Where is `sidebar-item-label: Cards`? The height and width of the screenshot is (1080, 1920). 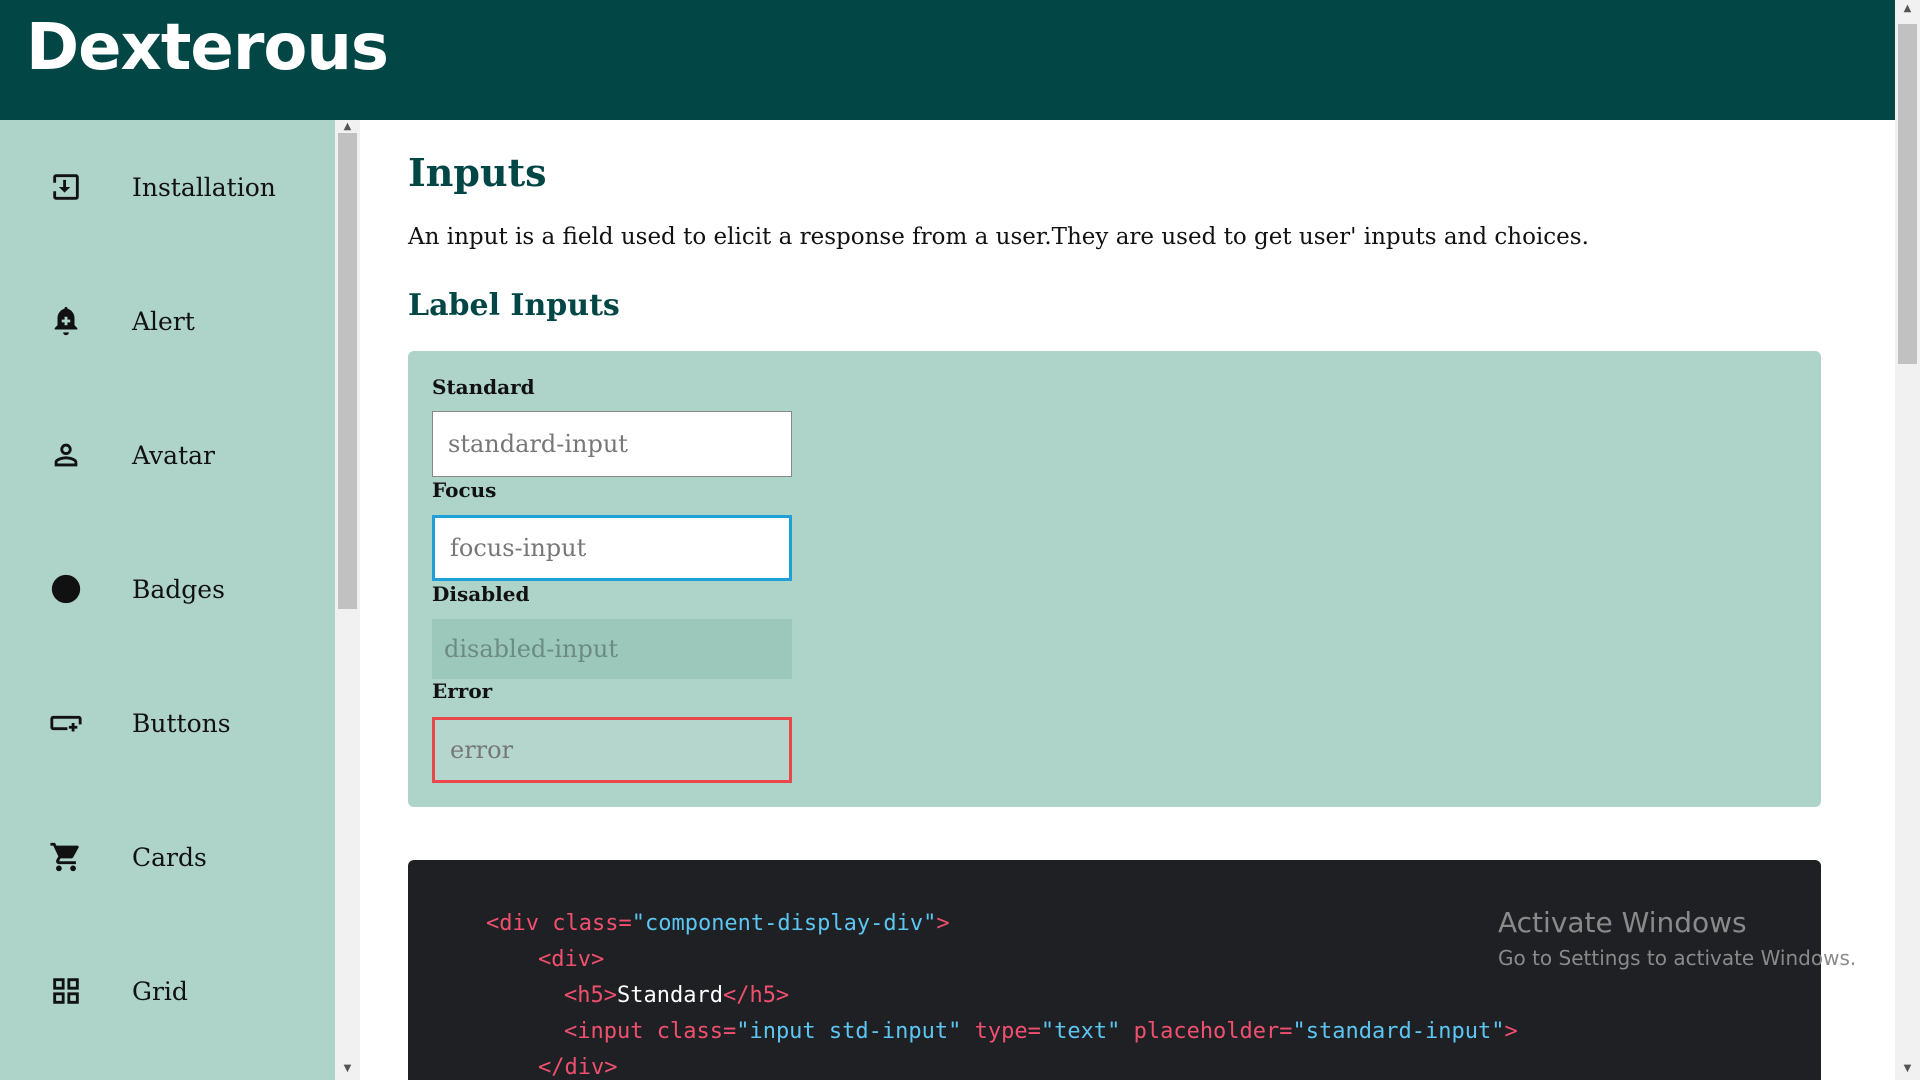 sidebar-item-label: Cards is located at coordinates (169, 857).